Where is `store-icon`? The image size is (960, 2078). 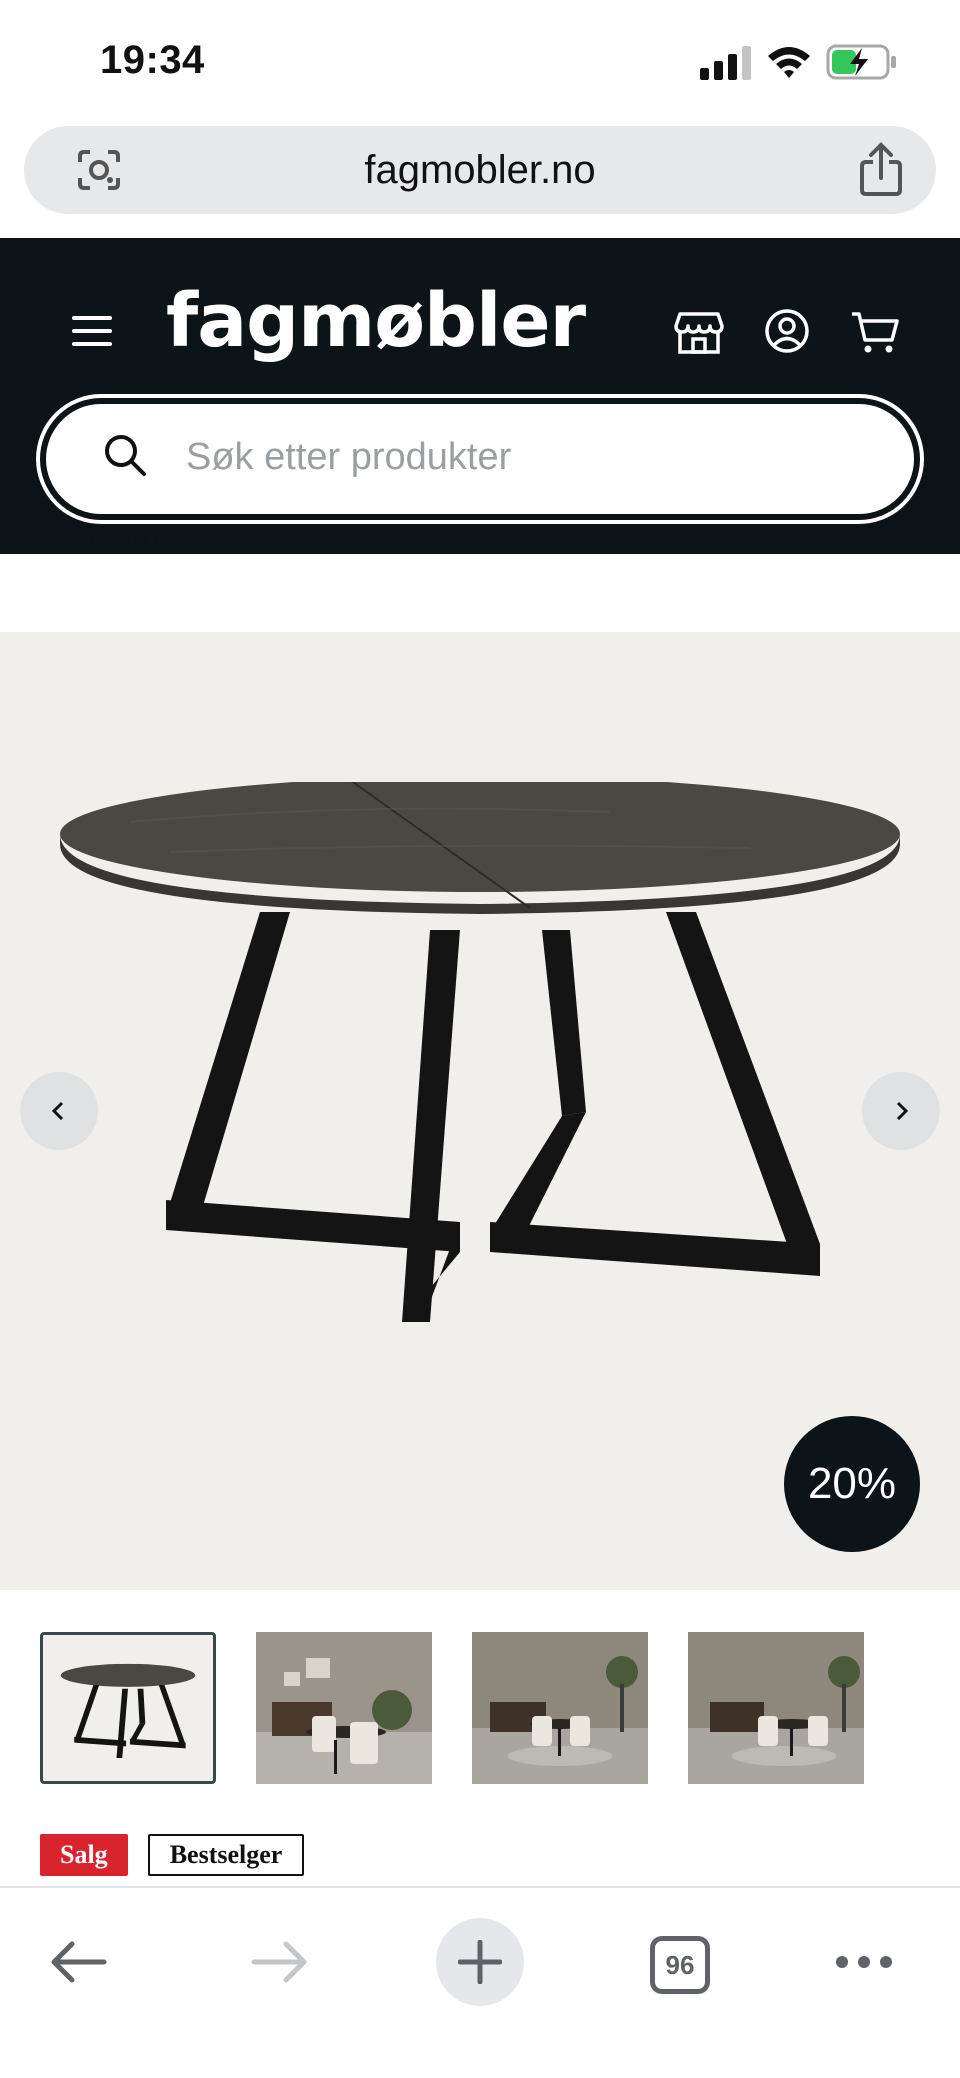 store-icon is located at coordinates (699, 333).